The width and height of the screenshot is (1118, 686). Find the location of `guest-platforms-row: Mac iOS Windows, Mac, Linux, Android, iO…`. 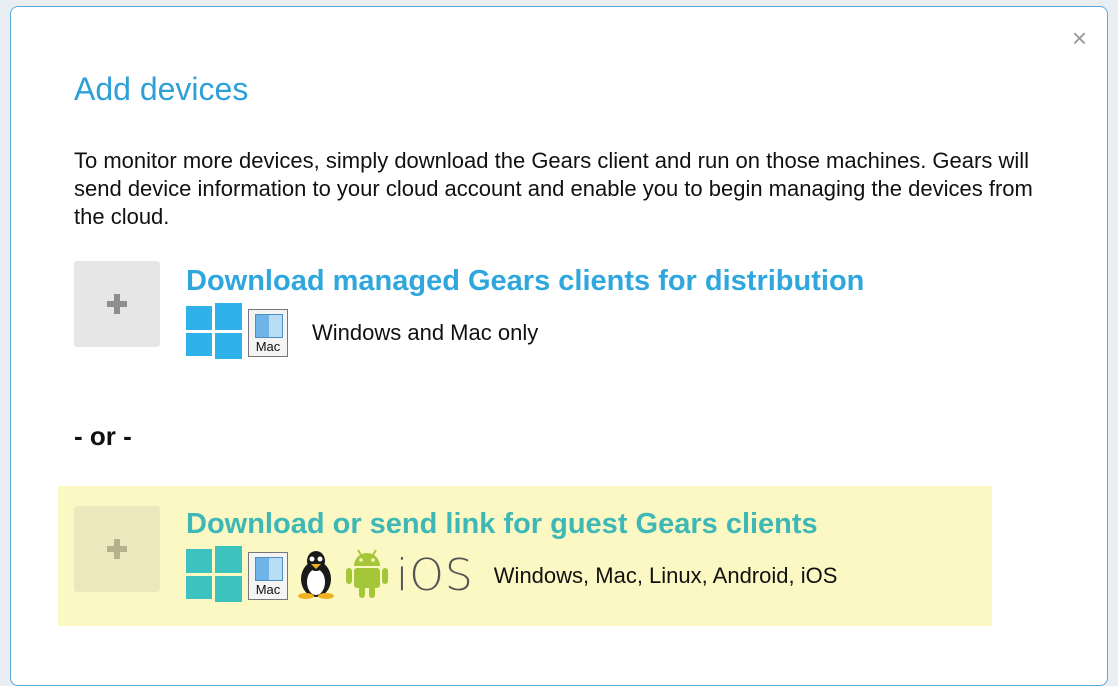

guest-platforms-row: Mac iOS Windows, Mac, Linux, Android, iO… is located at coordinates (512, 576).